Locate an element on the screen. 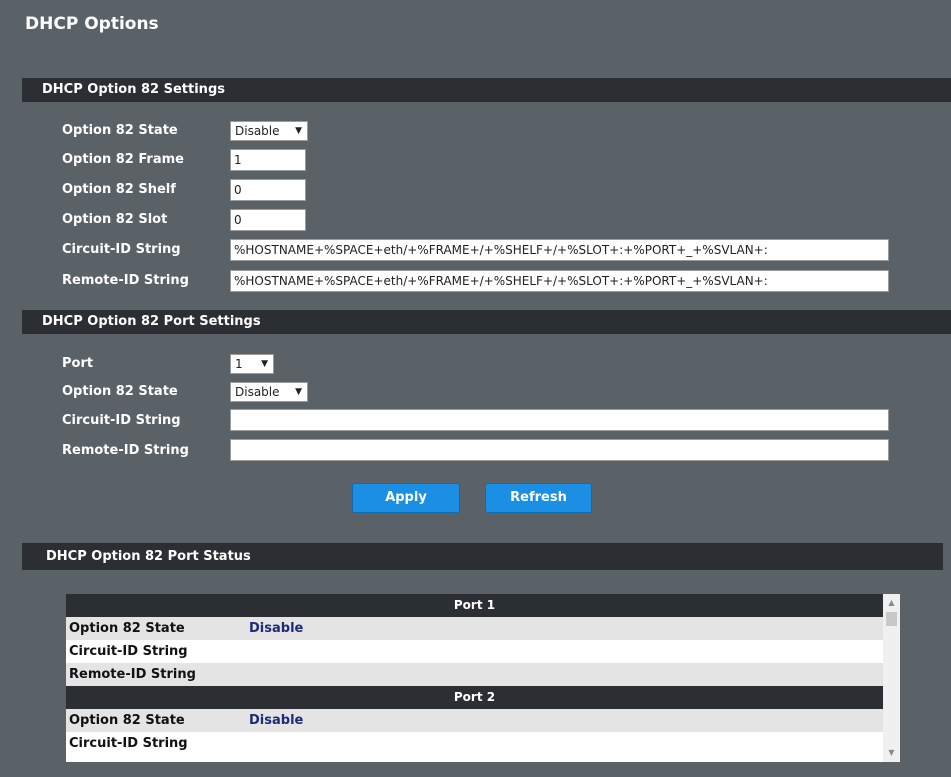 This screenshot has height=777, width=951. option82-state-select: Disable ▼ is located at coordinates (269, 131).